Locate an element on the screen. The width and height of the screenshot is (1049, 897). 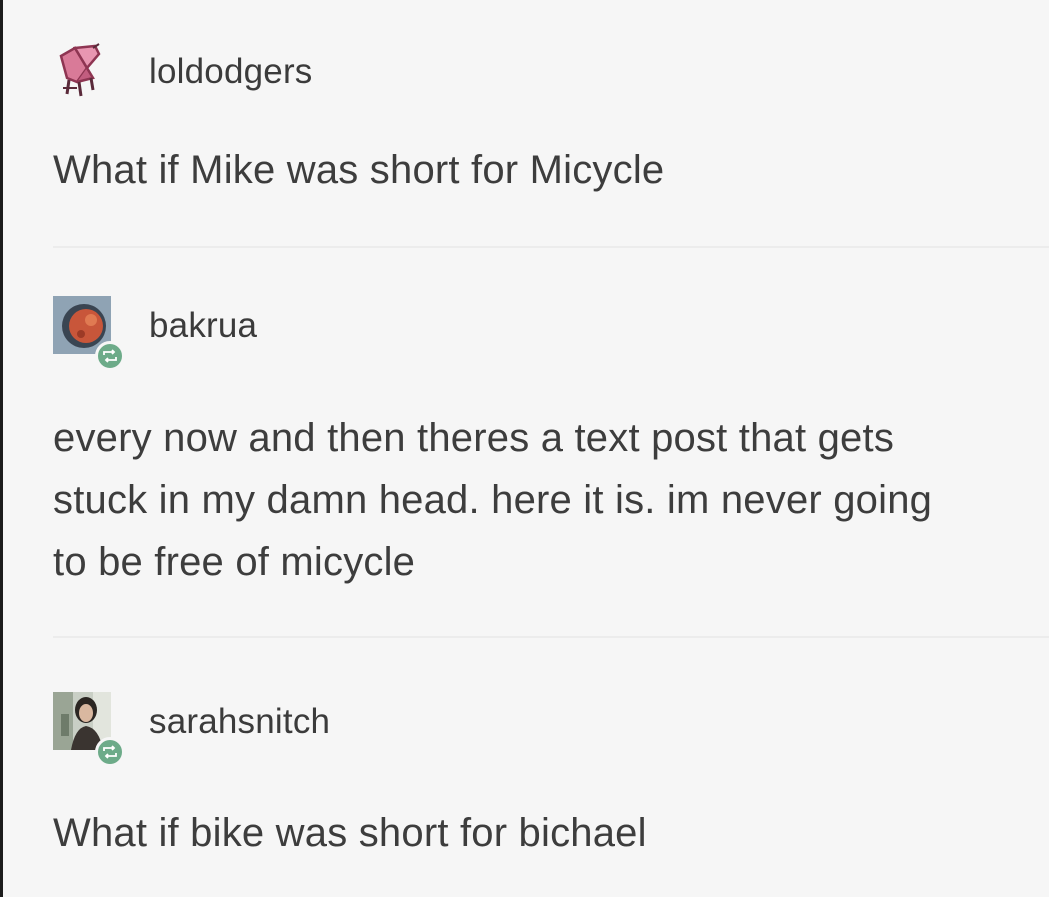
post-text: What if bike was short for bichael is located at coordinates (350, 833).